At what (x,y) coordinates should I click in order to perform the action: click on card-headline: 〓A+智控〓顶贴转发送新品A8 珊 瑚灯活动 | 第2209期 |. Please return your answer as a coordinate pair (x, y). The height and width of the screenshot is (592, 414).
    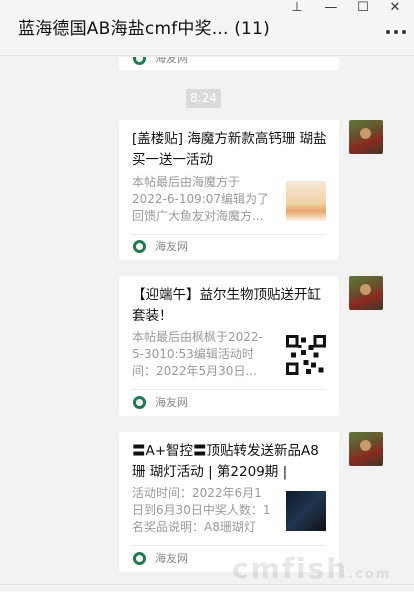
    Looking at the image, I should click on (225, 461).